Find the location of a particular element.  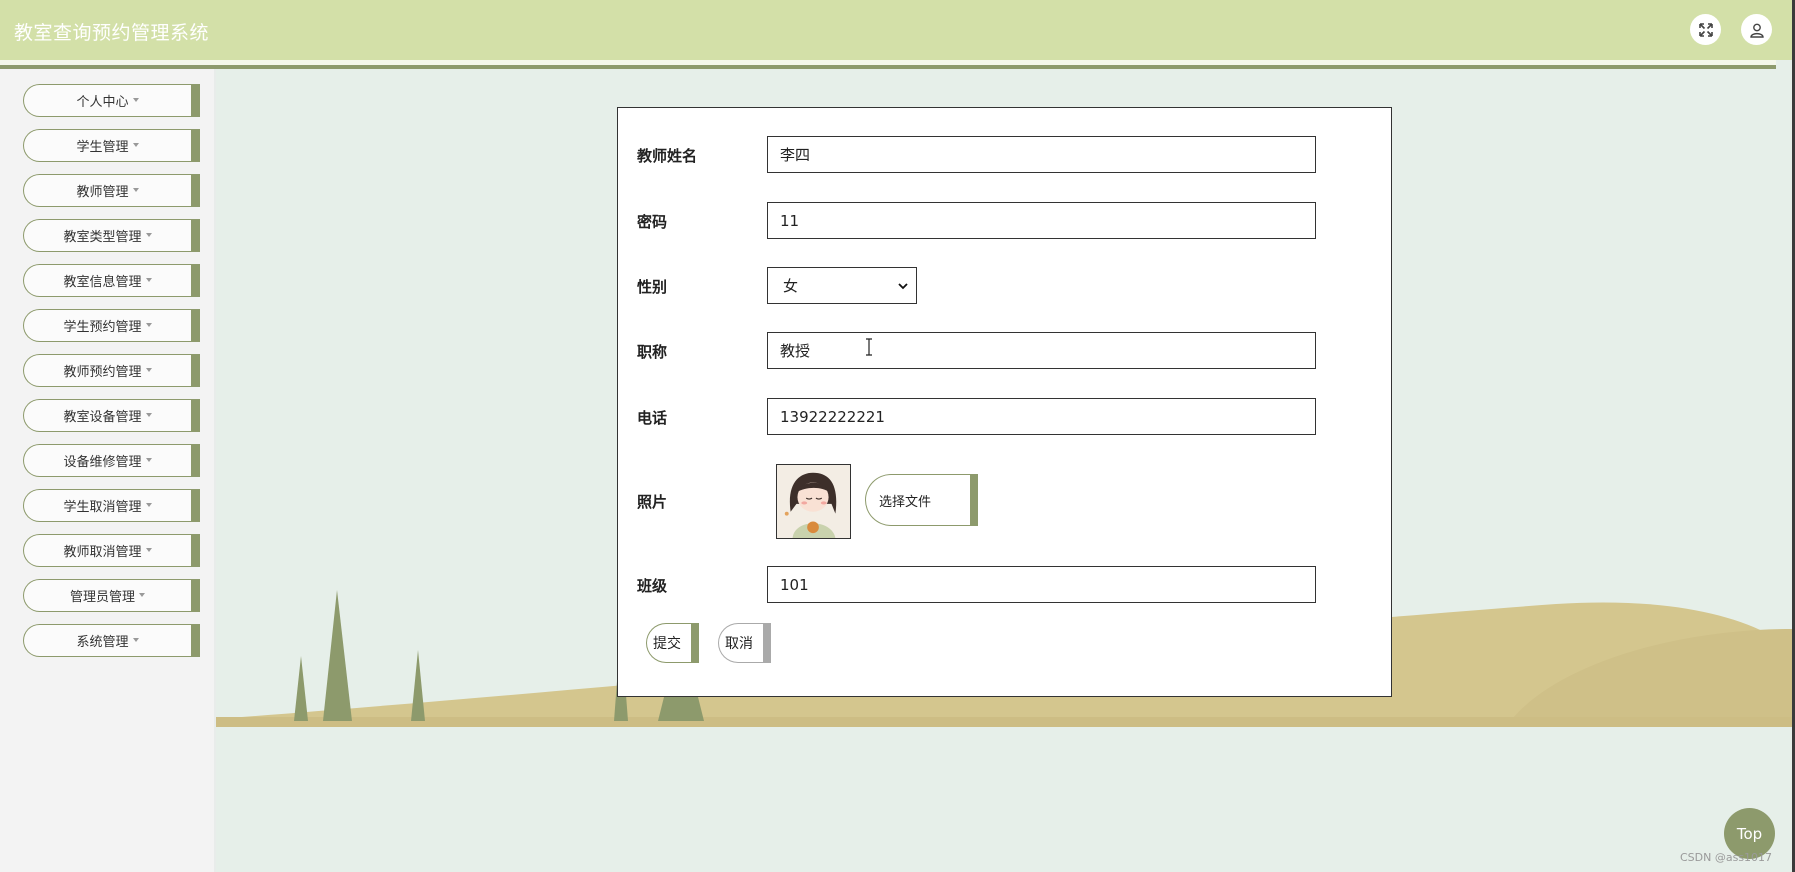

sidebar-item-student-cancellations: 学生取消管理 is located at coordinates (111, 505).